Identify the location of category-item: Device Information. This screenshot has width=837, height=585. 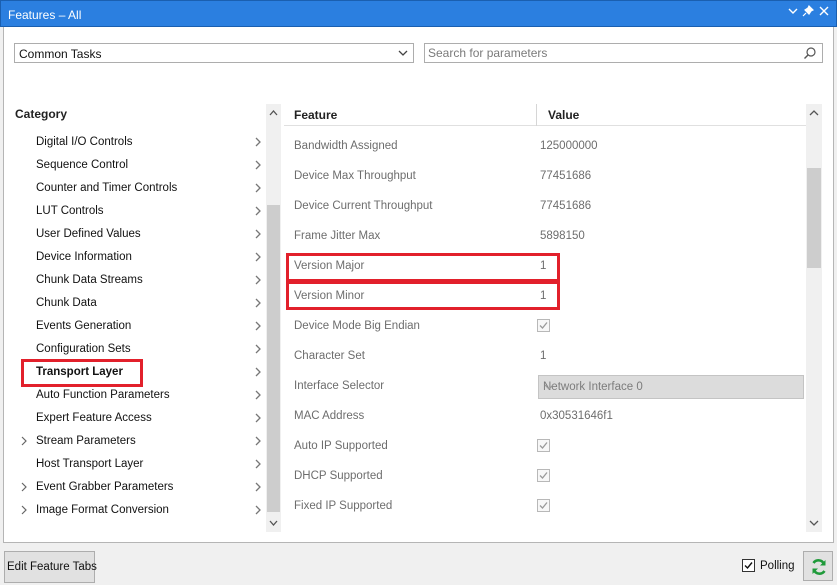
(140, 258).